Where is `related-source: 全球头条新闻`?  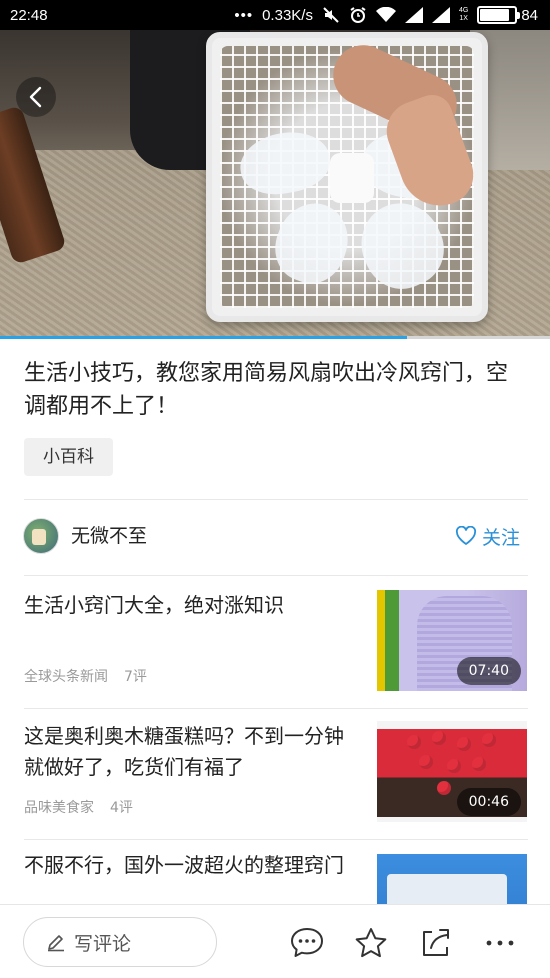
related-source: 全球头条新闻 is located at coordinates (66, 677).